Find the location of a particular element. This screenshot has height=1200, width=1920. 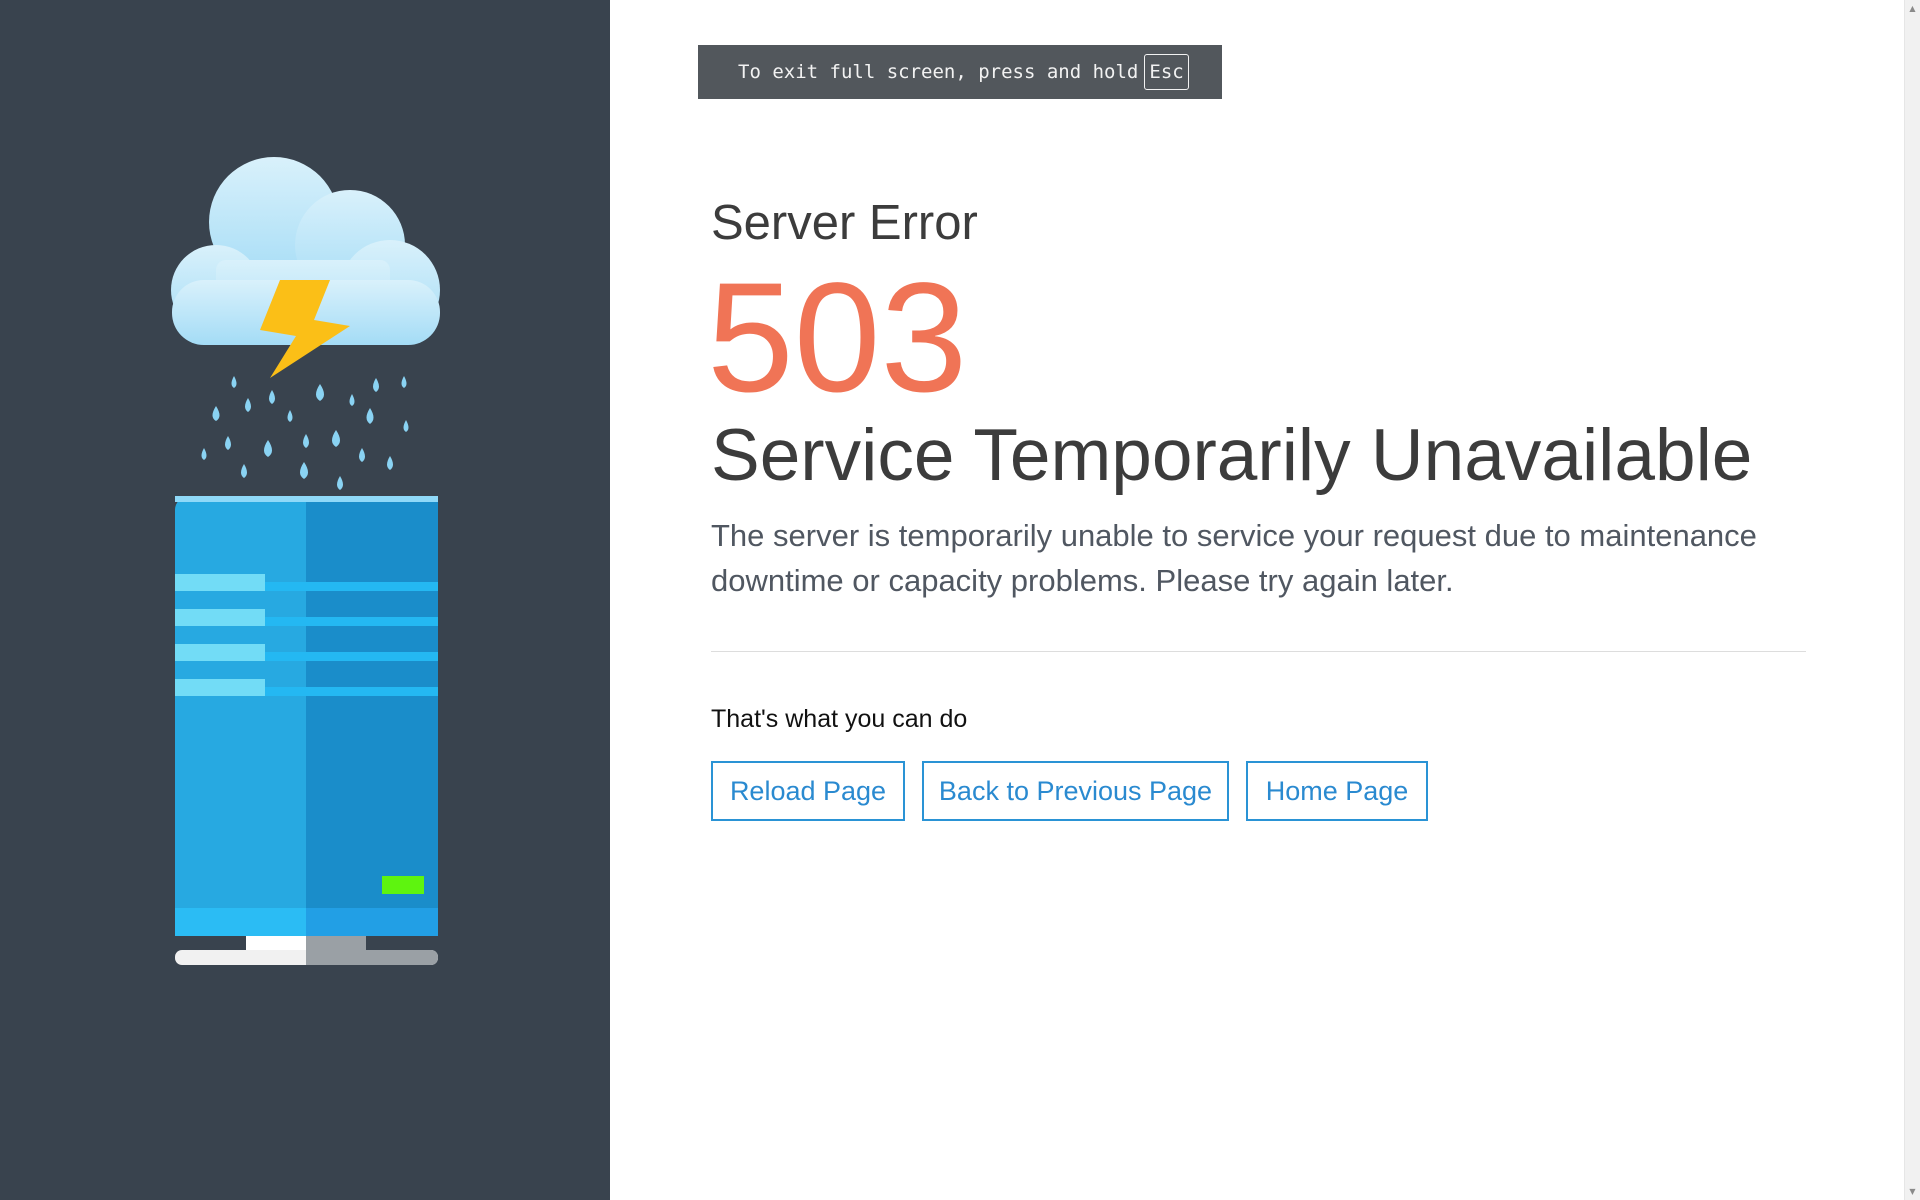

error-code: 503 is located at coordinates (837, 338).